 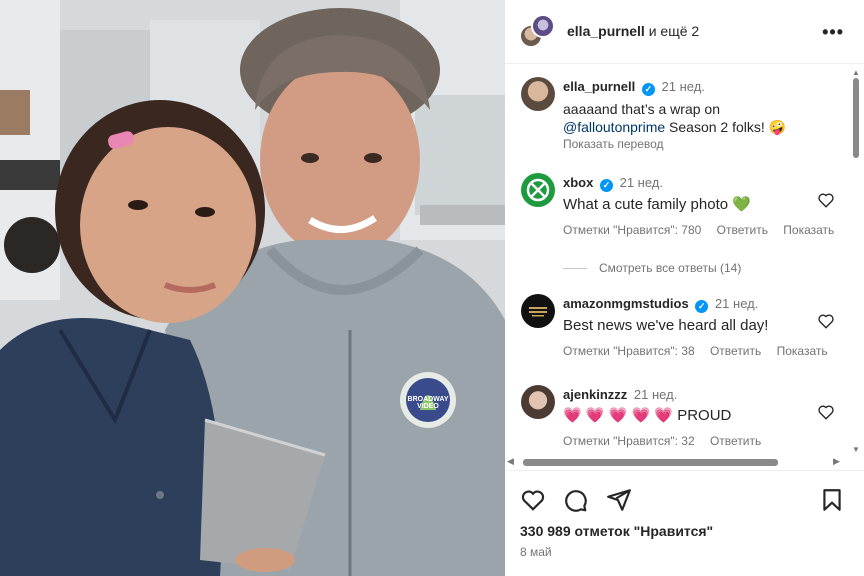 What do you see at coordinates (652, 268) in the screenshot?
I see `view-replies-link: Смотреть все ответы (14)` at bounding box center [652, 268].